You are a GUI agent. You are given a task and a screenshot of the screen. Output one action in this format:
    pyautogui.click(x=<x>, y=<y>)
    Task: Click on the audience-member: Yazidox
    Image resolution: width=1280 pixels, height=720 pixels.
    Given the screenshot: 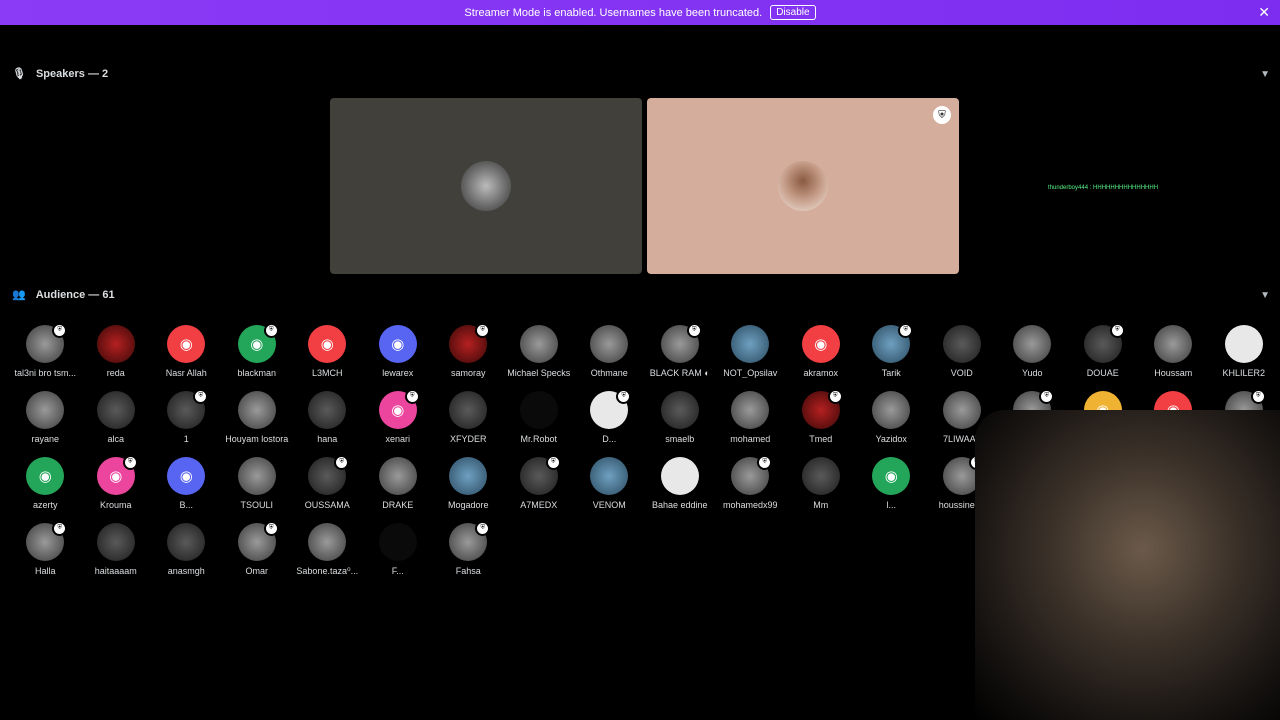 What is the action you would take?
    pyautogui.click(x=891, y=424)
    